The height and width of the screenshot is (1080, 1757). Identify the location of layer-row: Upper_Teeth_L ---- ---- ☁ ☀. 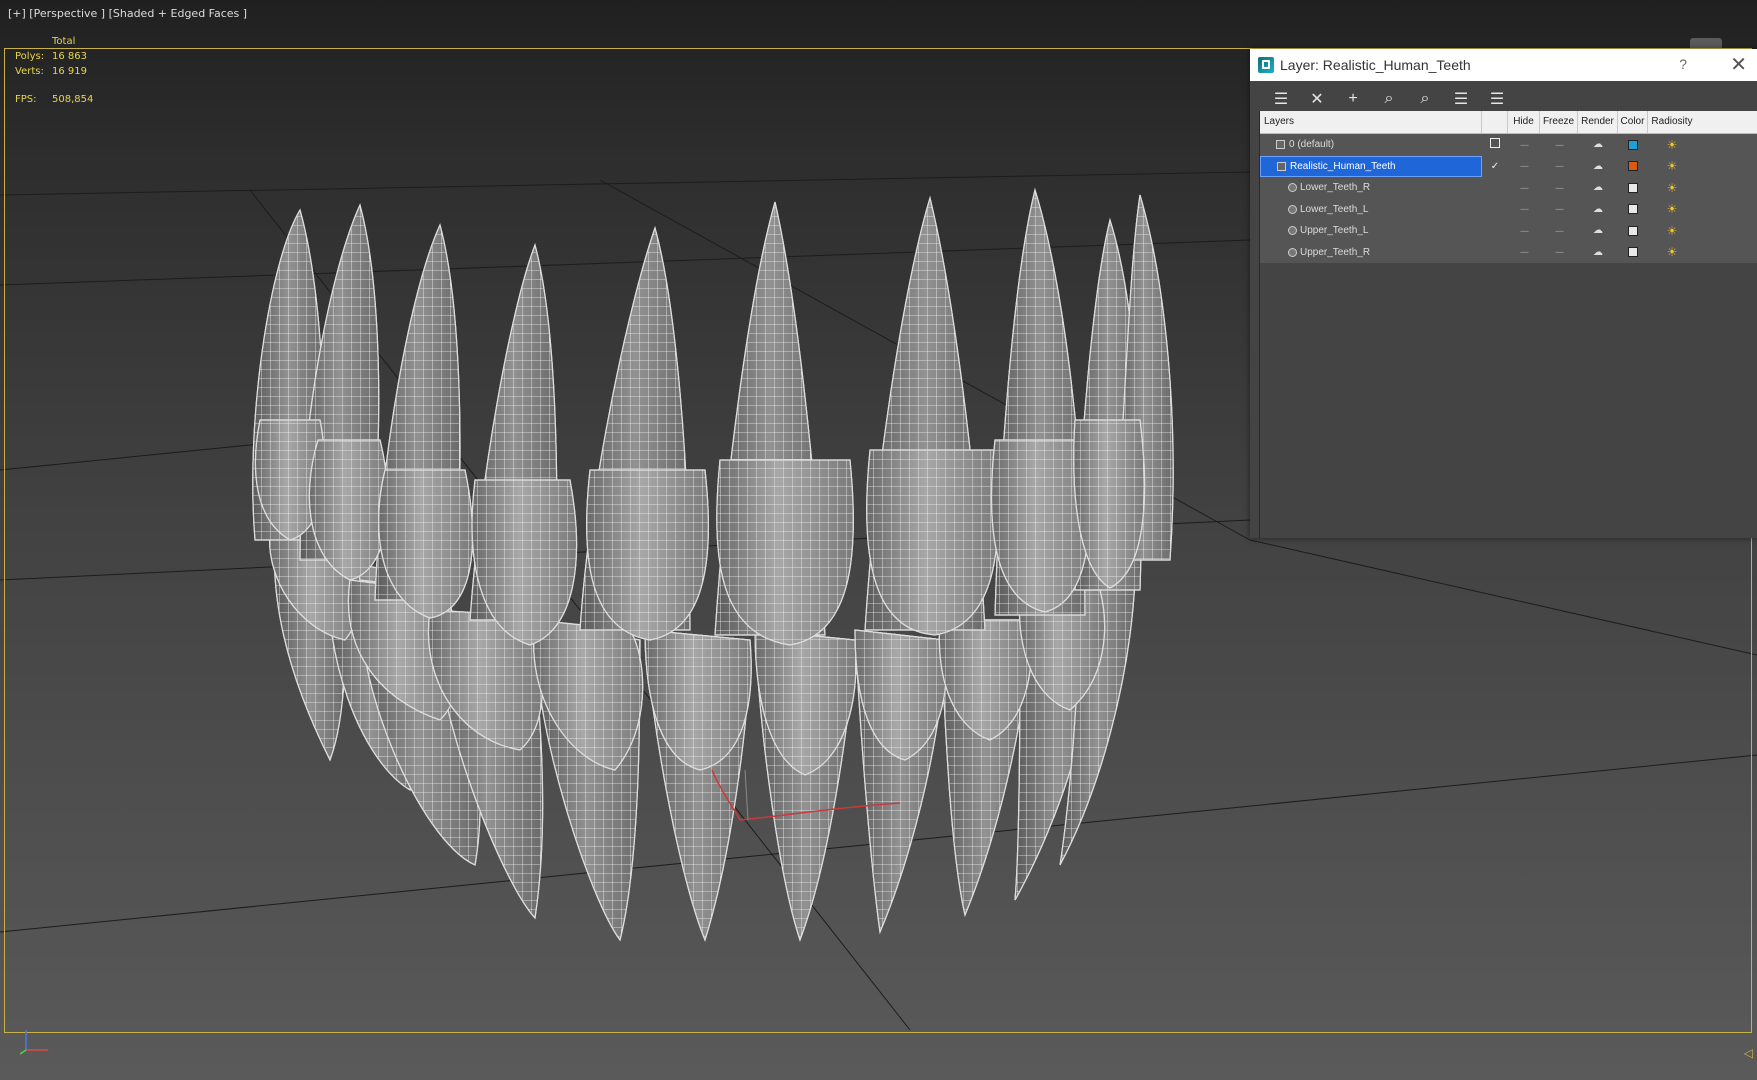
(1508, 231).